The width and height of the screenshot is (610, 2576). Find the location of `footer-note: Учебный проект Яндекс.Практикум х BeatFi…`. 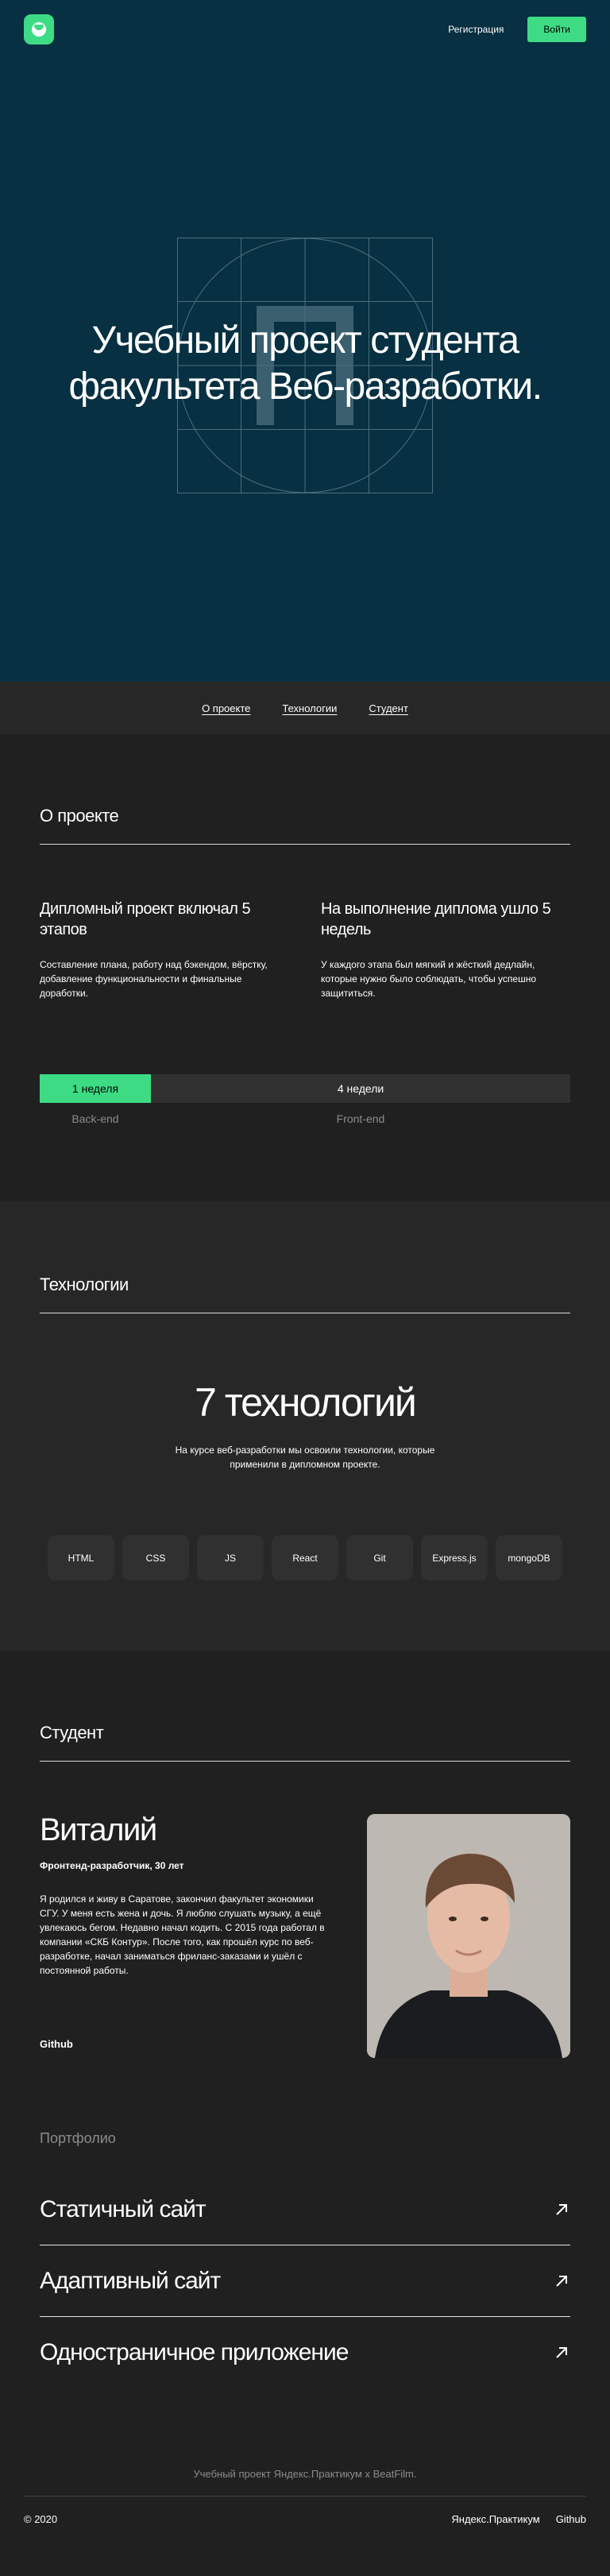

footer-note: Учебный проект Яндекс.Практикум х BeatFi… is located at coordinates (305, 2482).